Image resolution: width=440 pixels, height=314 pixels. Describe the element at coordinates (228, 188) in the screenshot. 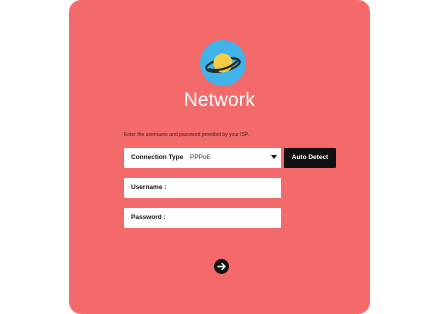

I see `username-input` at that location.